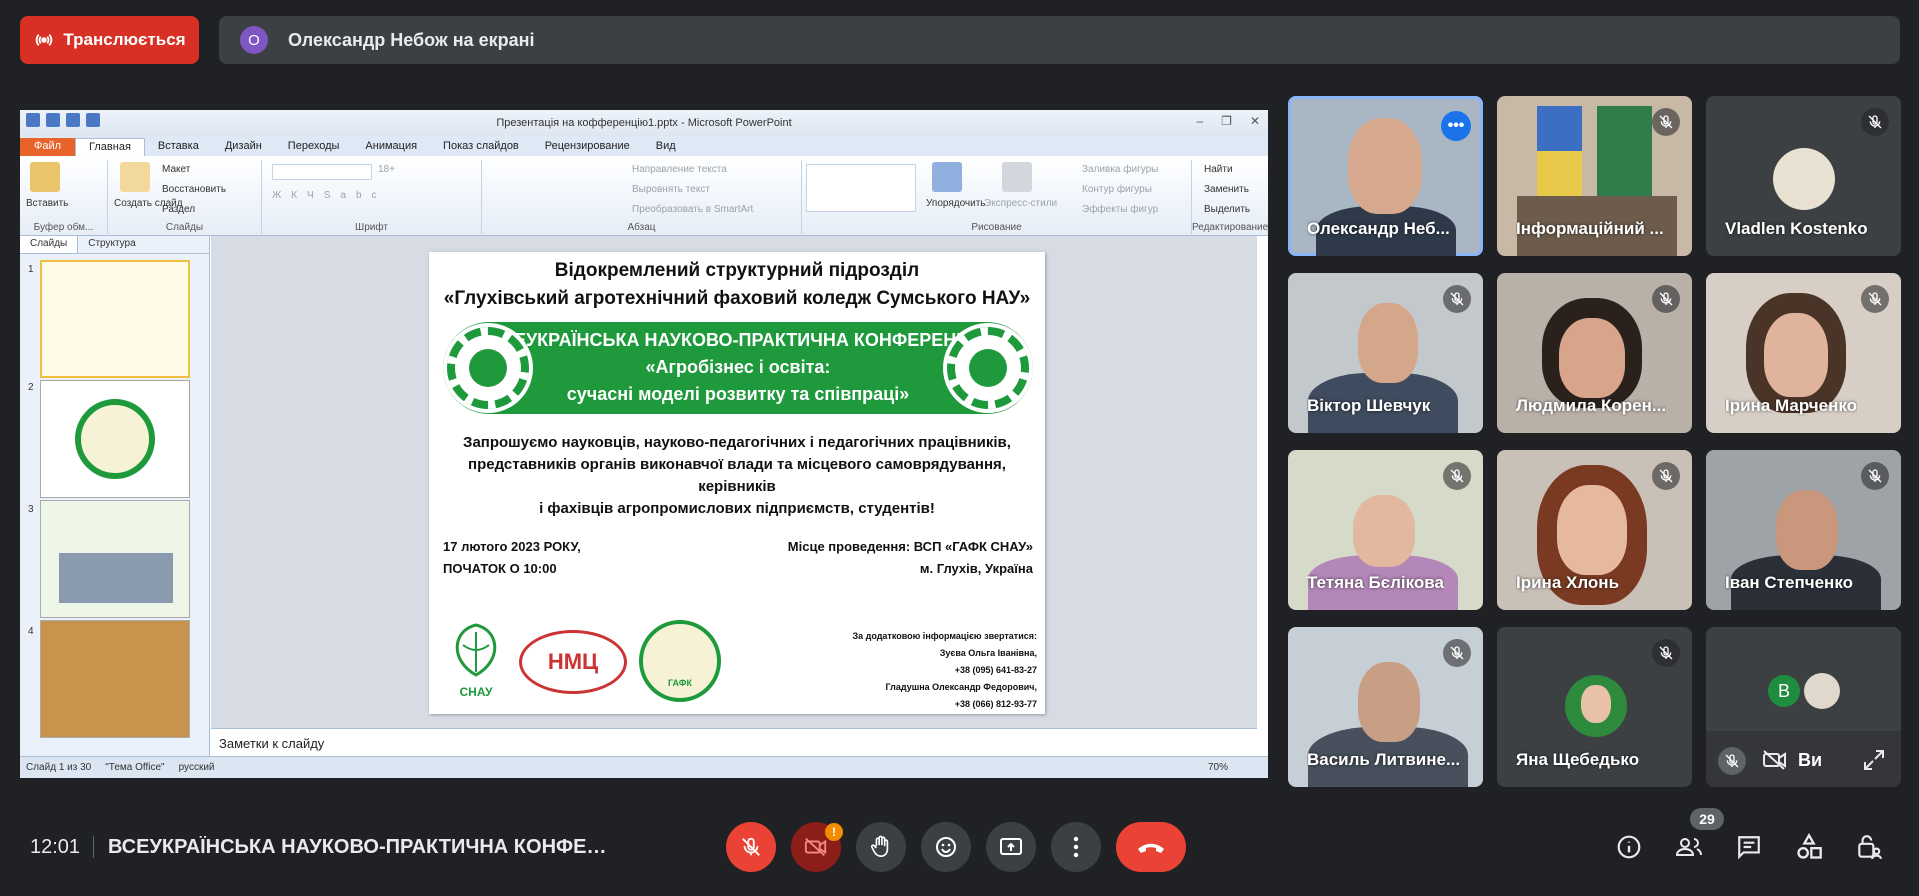 This screenshot has width=1919, height=896. Describe the element at coordinates (1594, 707) in the screenshot. I see `participant-tile: Яна Щебедько` at that location.